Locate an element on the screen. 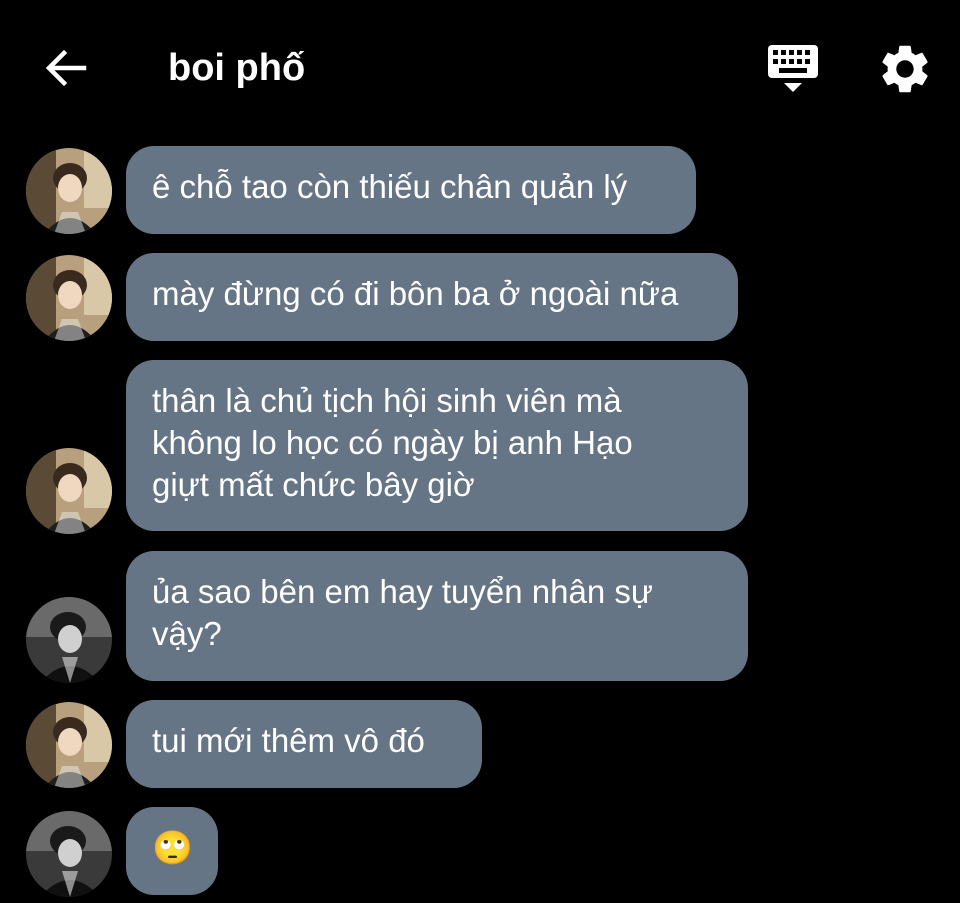 This screenshot has width=960, height=903. message-bubble: ê chỗ tao còn thiếu chân quản lý is located at coordinates (411, 190).